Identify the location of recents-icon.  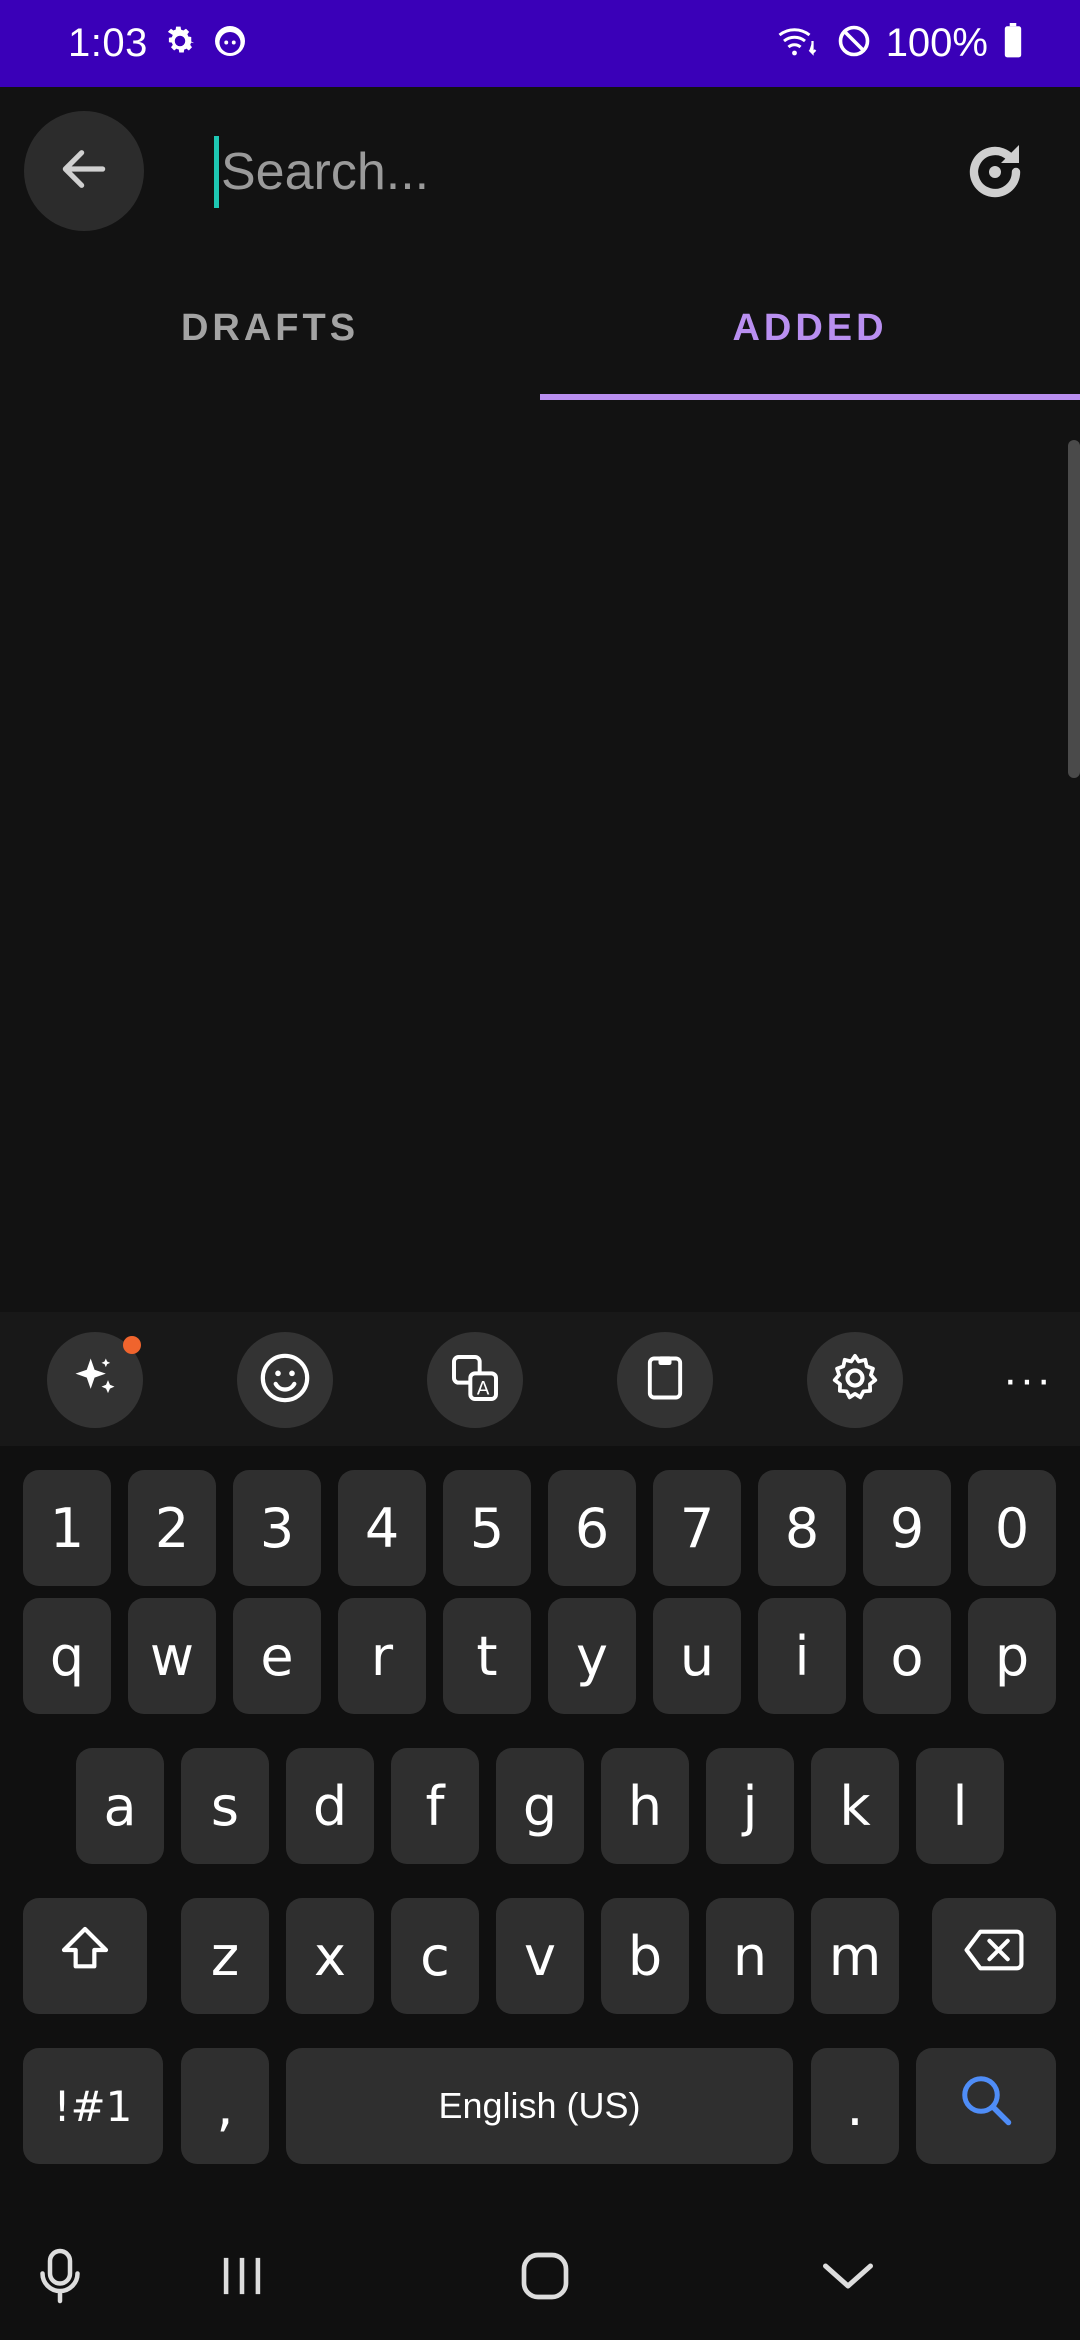
(242, 2278).